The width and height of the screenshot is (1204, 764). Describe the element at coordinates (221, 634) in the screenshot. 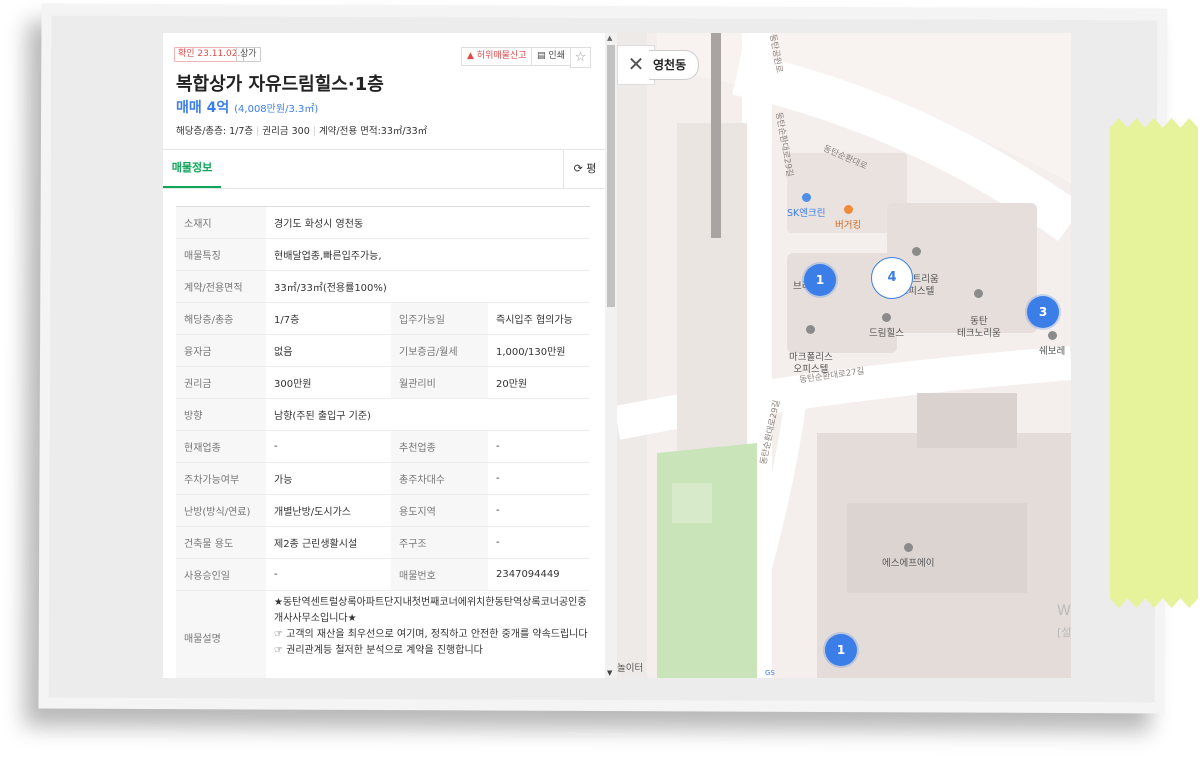

I see `row-key: 매물설명` at that location.